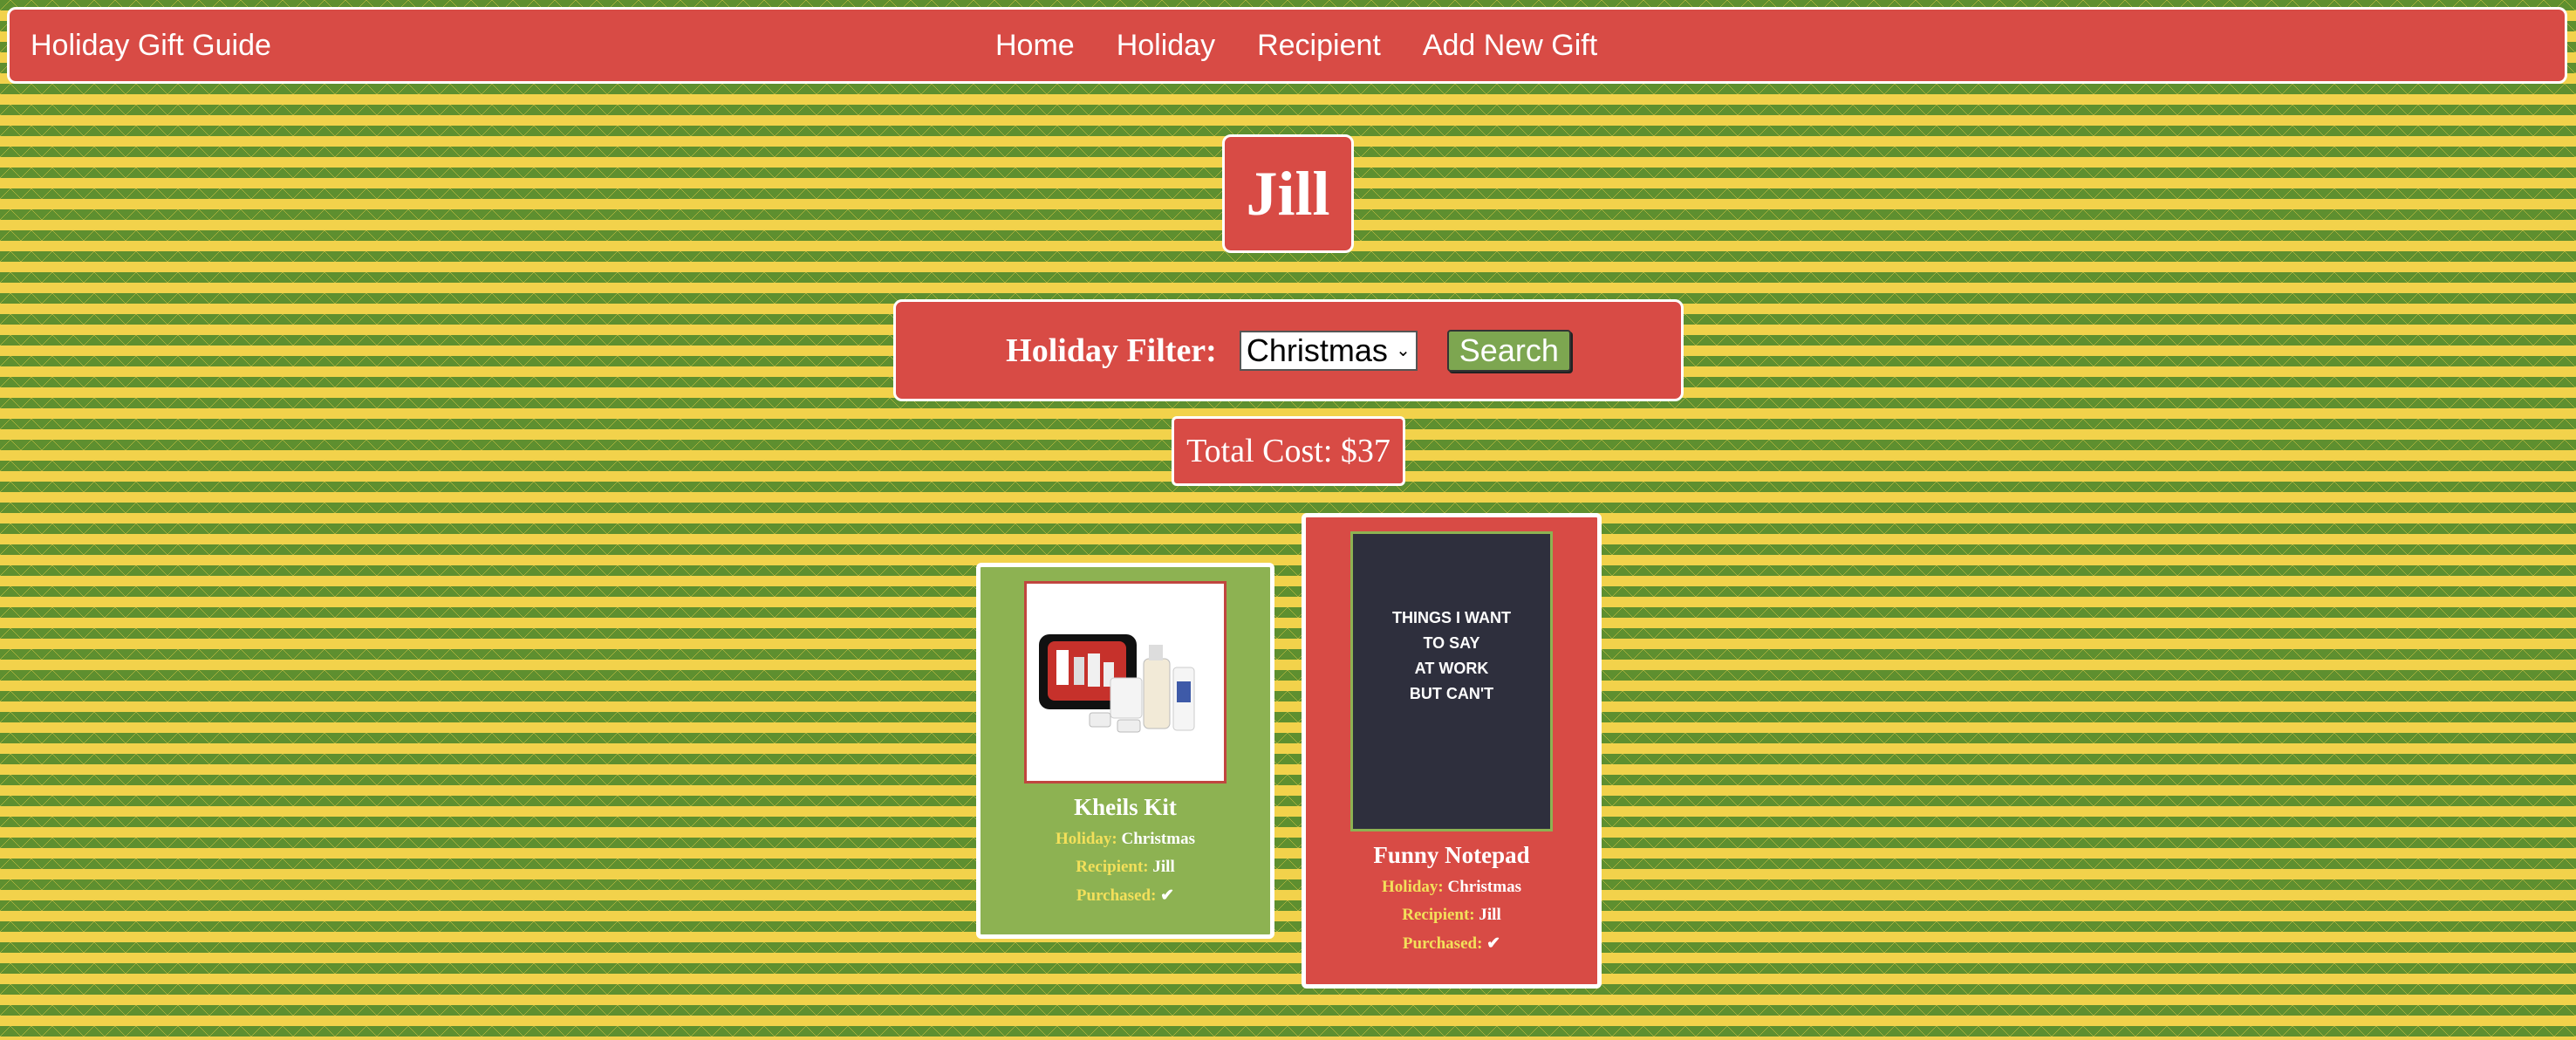 This screenshot has height=1040, width=2576. I want to click on gift-image-kheils-kit, so click(1125, 682).